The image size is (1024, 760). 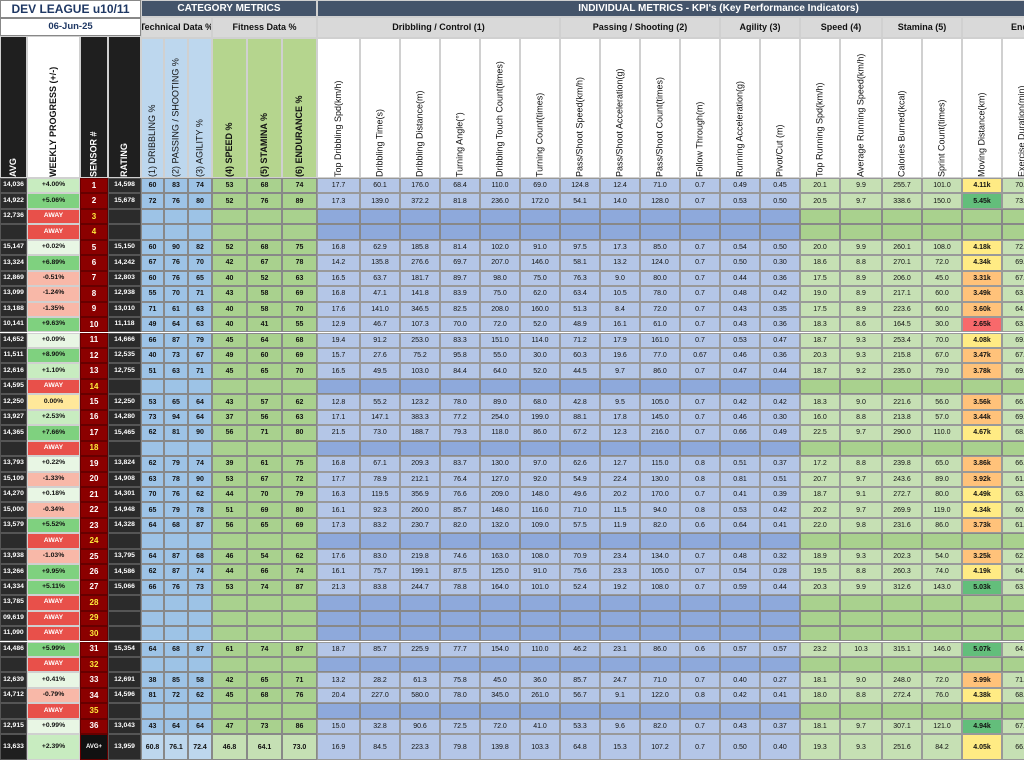 I want to click on kpi-value: 76.6, so click(x=460, y=495).